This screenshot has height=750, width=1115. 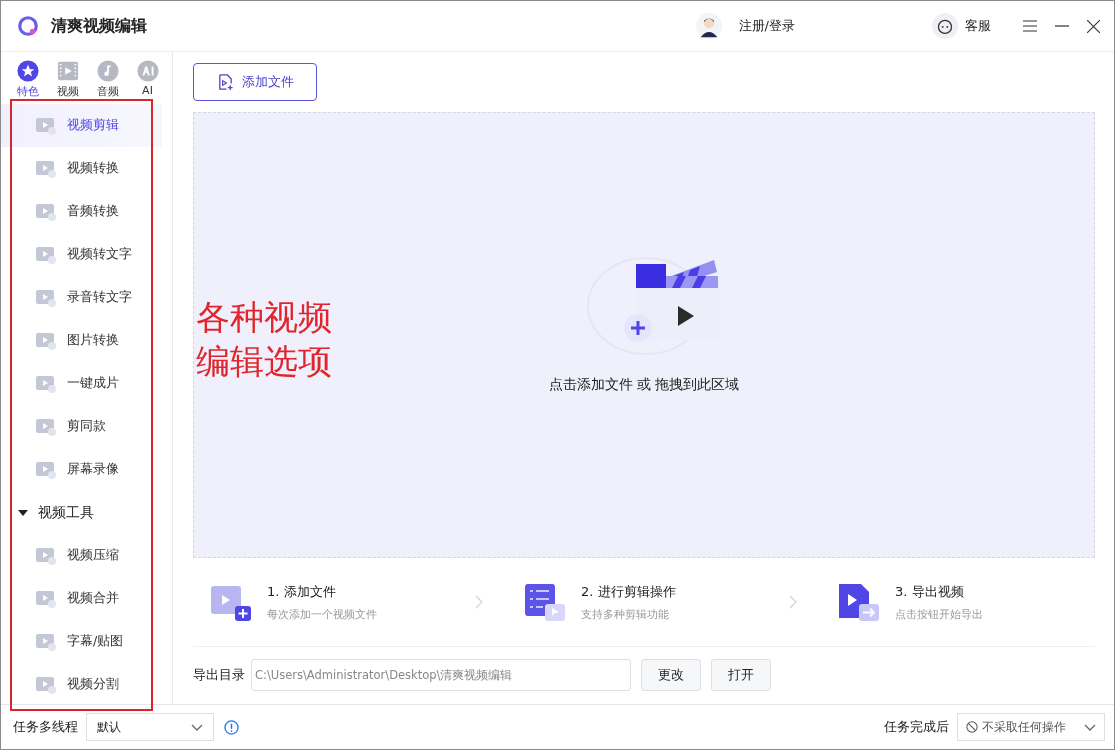 What do you see at coordinates (81, 383) in the screenshot?
I see `sidebar-item: 一键成片` at bounding box center [81, 383].